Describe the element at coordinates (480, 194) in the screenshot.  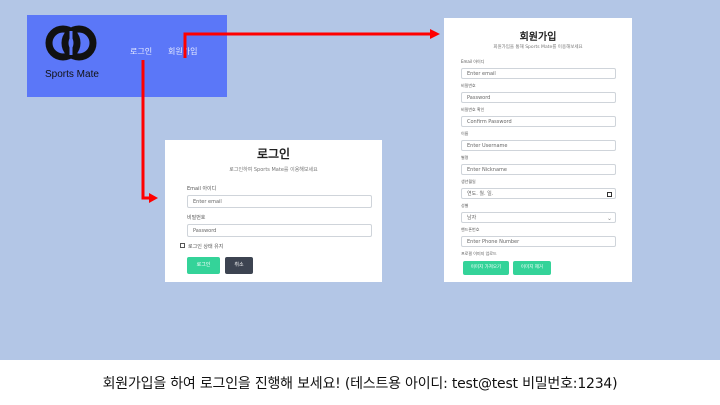
I see `birth-placeholder: 연도. 월. 일.` at that location.